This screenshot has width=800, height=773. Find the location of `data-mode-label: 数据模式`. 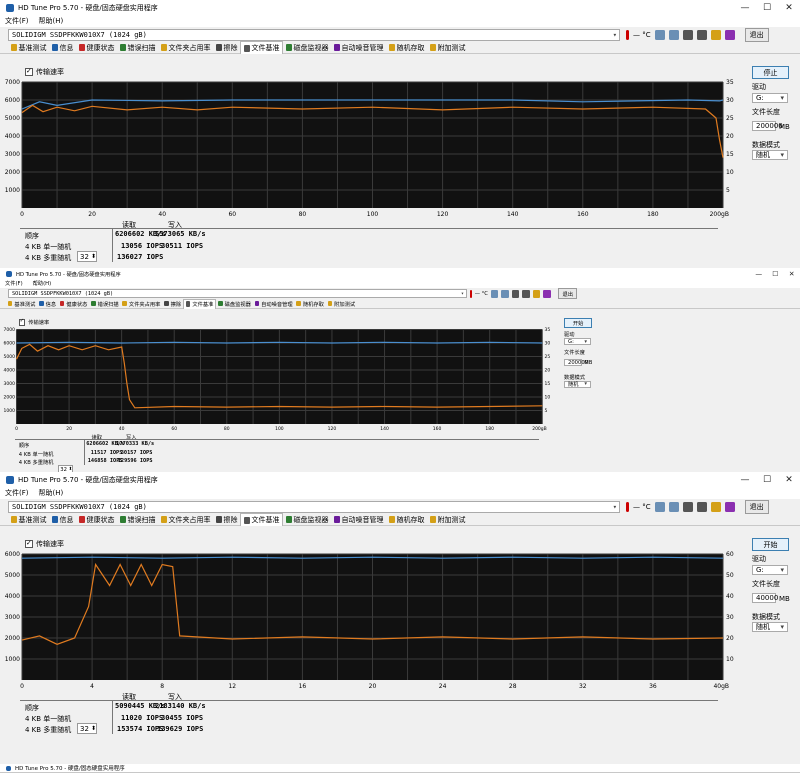

data-mode-label: 数据模式 is located at coordinates (766, 617).